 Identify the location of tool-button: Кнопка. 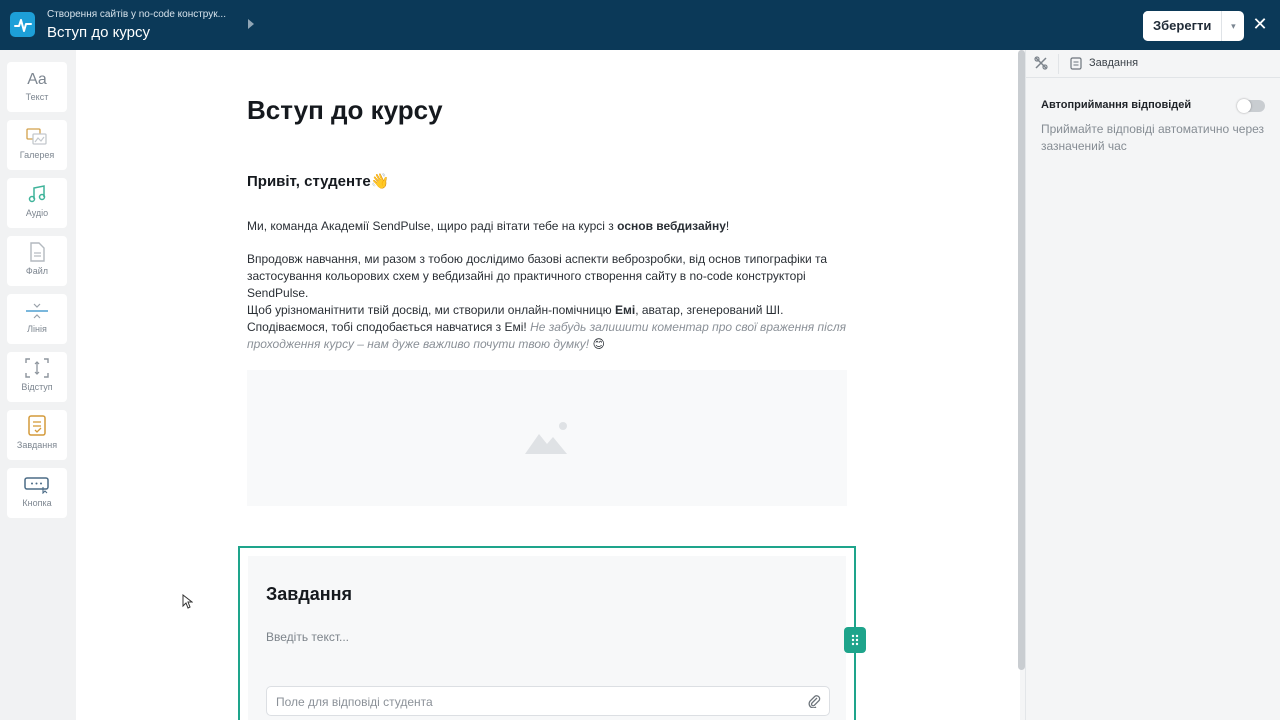
(37, 493).